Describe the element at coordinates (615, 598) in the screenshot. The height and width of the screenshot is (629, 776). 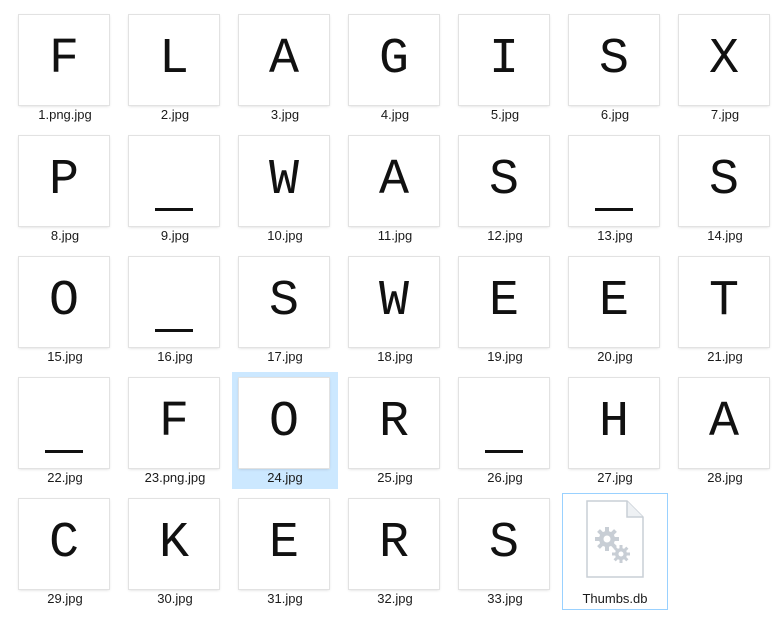
I see `file-name-label: Thumbs.db` at that location.